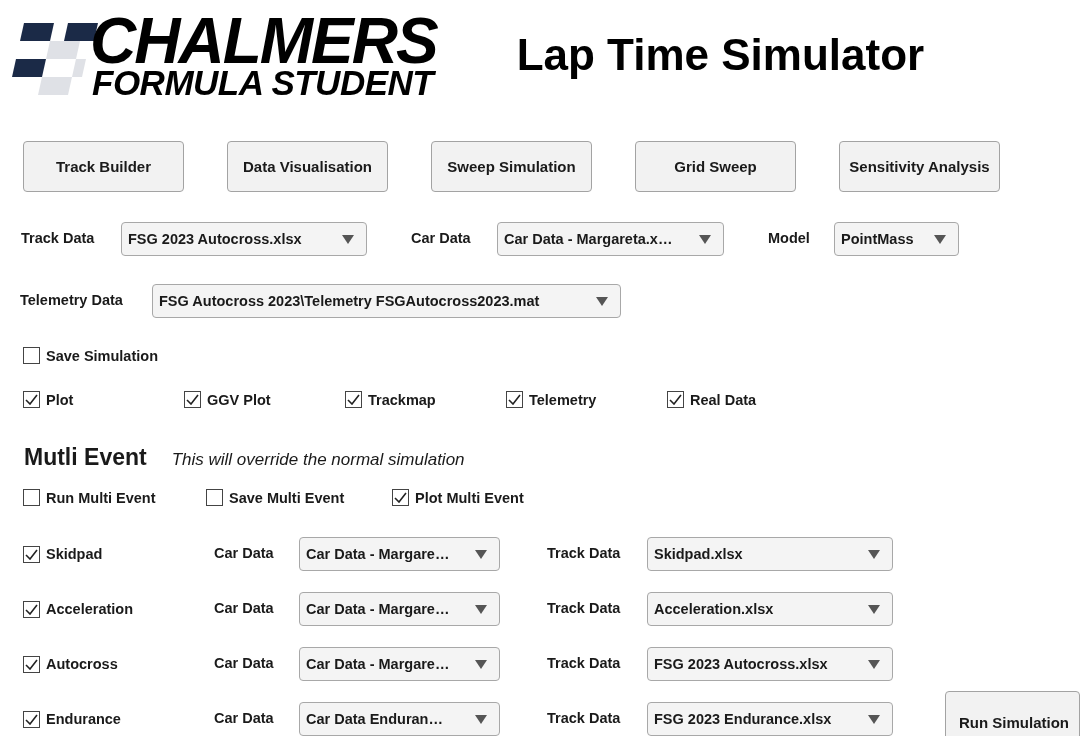 This screenshot has height=736, width=1080. What do you see at coordinates (318, 460) in the screenshot?
I see `section-note: This will override the normal simulation` at bounding box center [318, 460].